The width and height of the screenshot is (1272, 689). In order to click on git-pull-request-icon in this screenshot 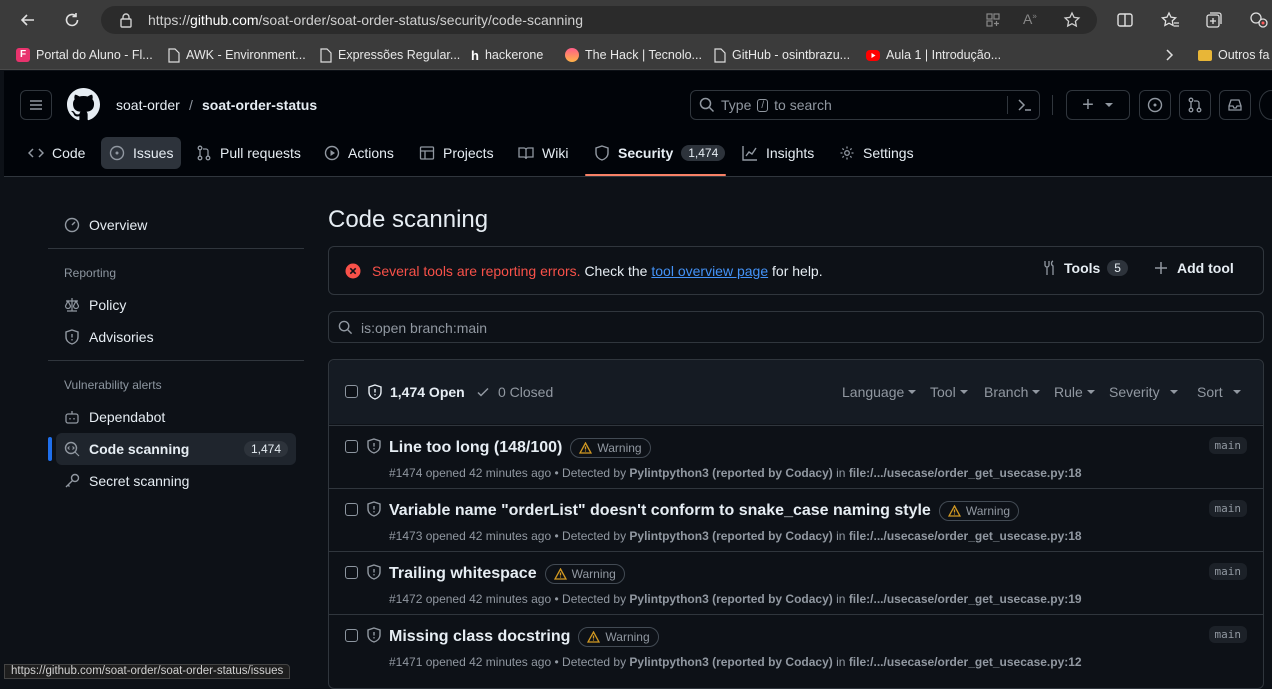, I will do `click(1195, 105)`.